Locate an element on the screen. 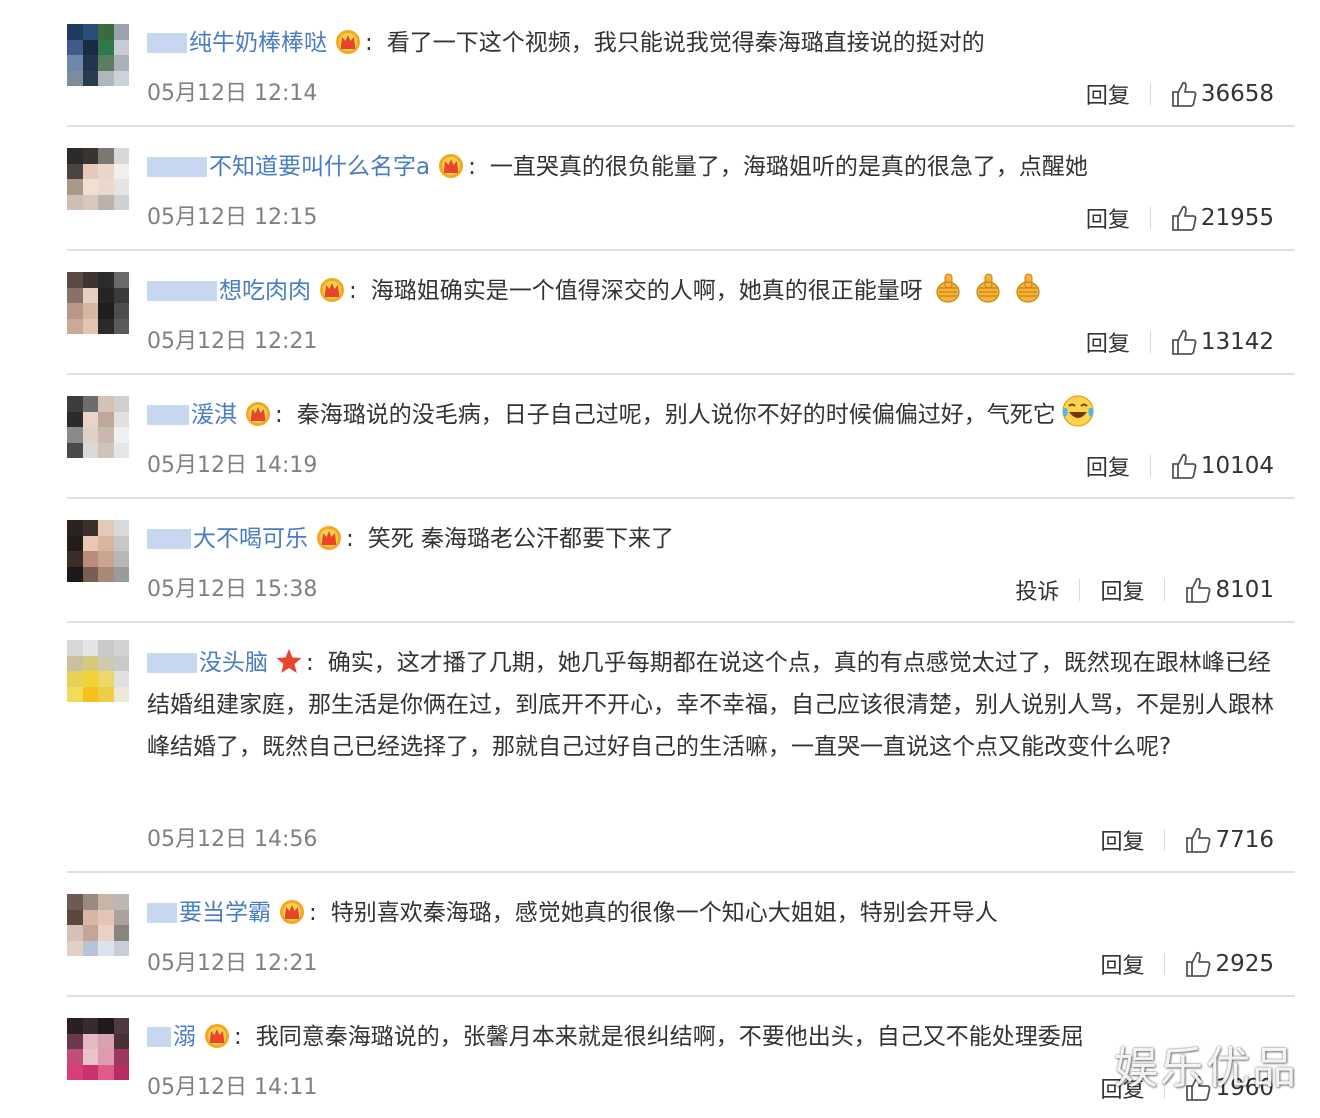 This screenshot has height=1118, width=1320. watermark: 娱乐优品 is located at coordinates (1206, 1068).